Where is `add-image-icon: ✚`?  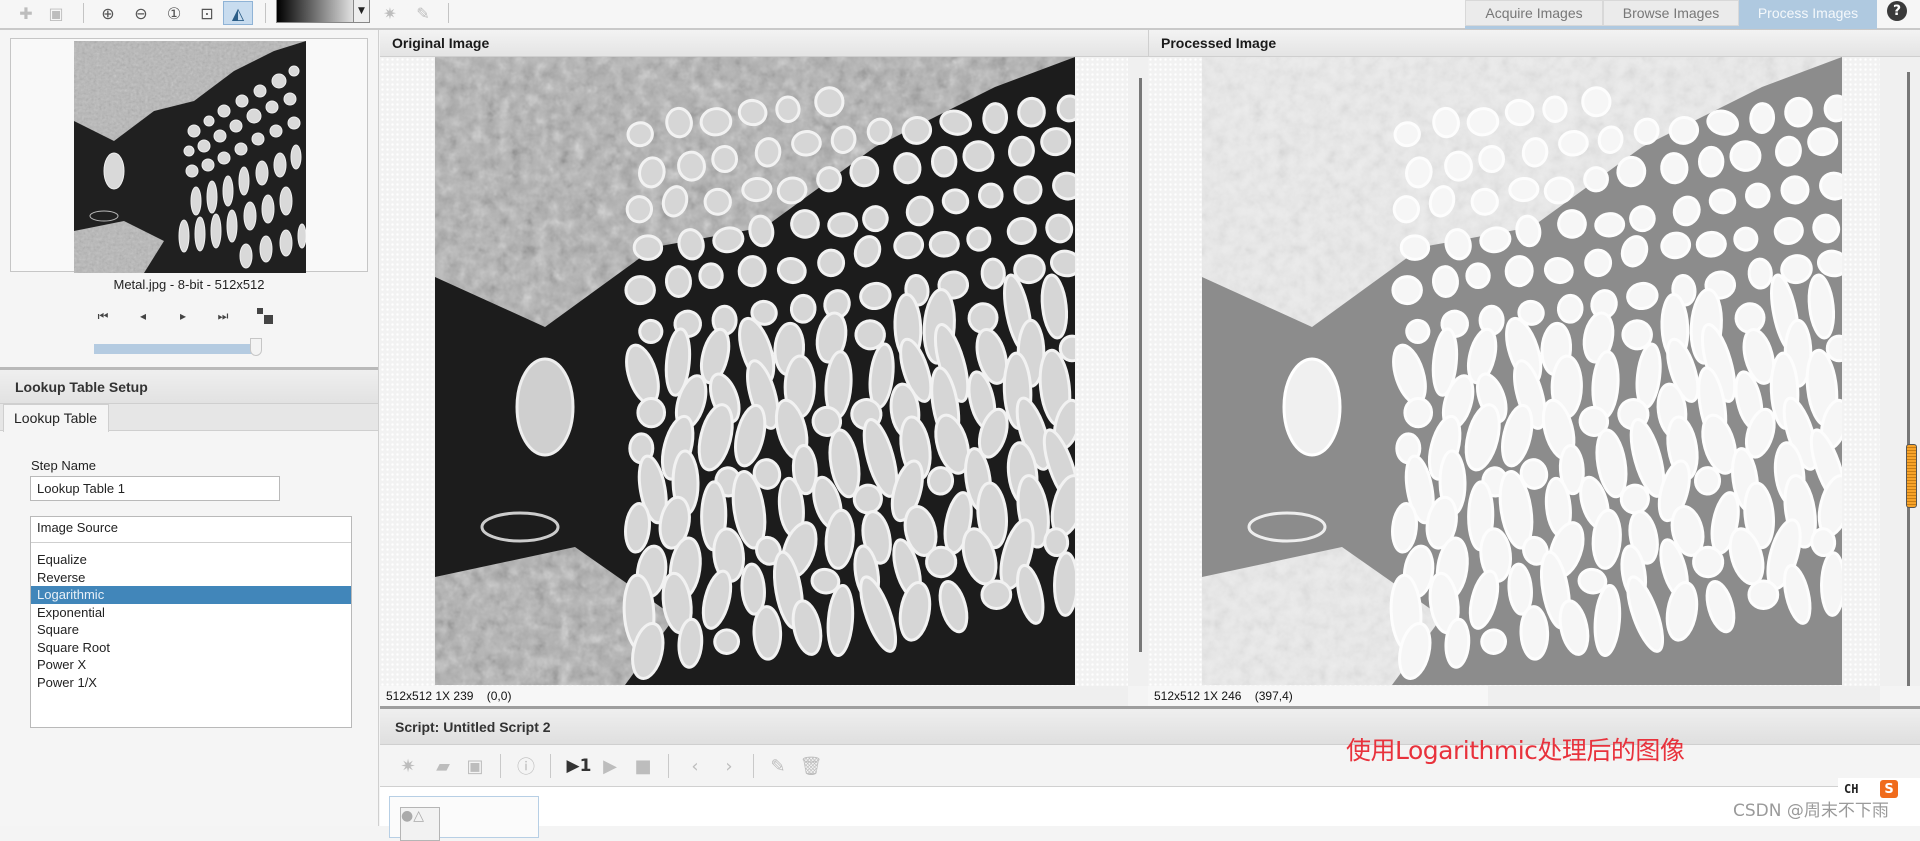
add-image-icon: ✚ is located at coordinates (26, 13).